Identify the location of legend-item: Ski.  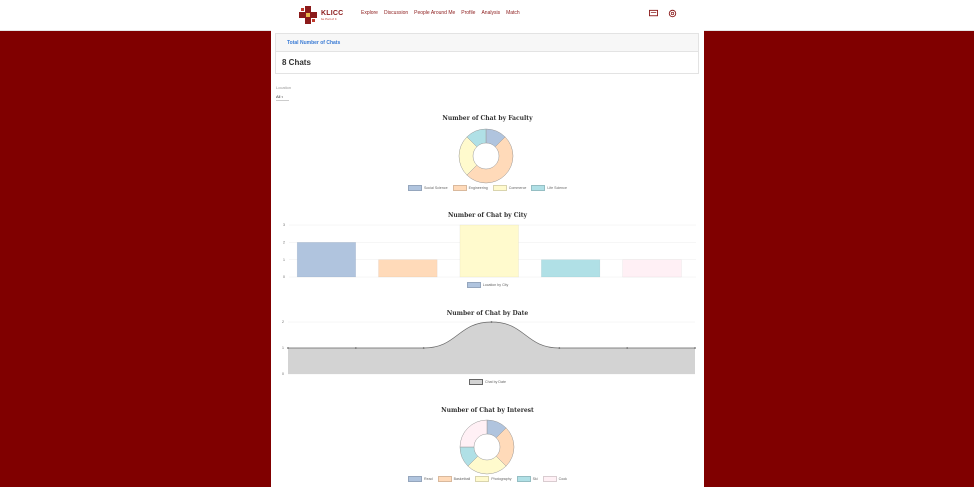
(527, 479).